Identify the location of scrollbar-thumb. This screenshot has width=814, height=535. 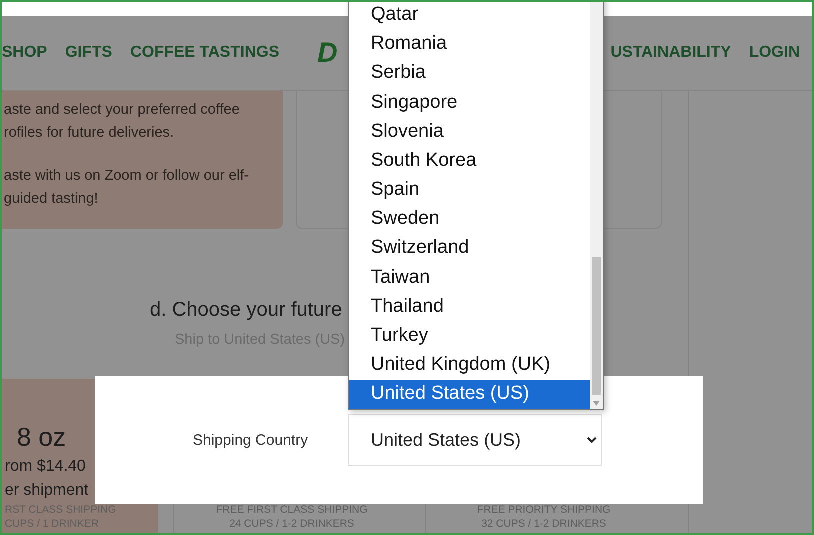
(596, 326).